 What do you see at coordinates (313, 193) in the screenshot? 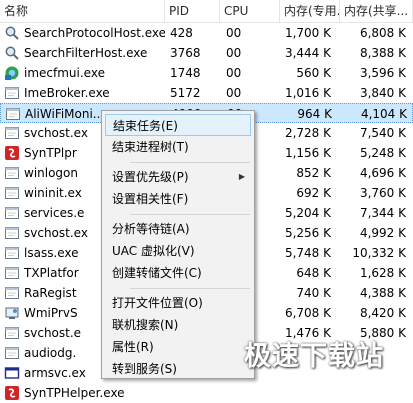
I see `process-memory-private: 692 K` at bounding box center [313, 193].